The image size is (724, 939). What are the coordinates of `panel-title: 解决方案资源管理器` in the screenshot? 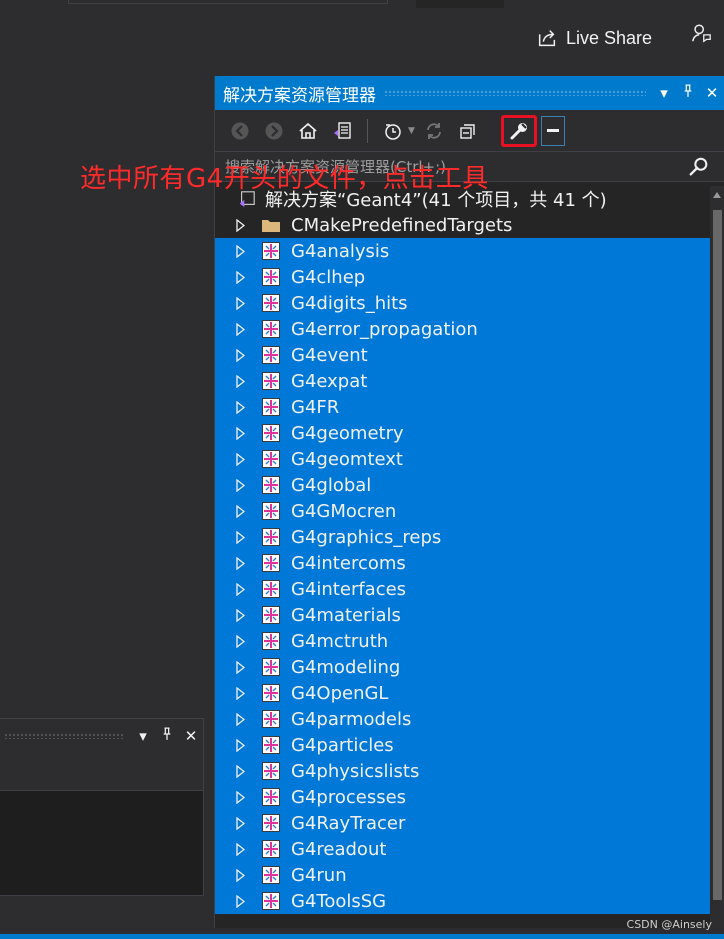 It's located at (299, 95).